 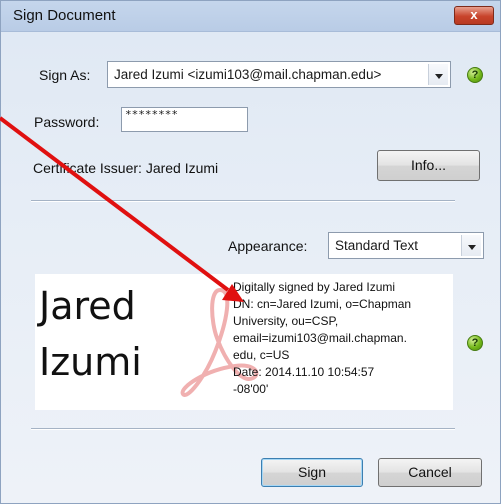 I want to click on sign-as-dropdown: Jared Izumi <izumi103@mail.chapman.edu>, so click(x=279, y=74).